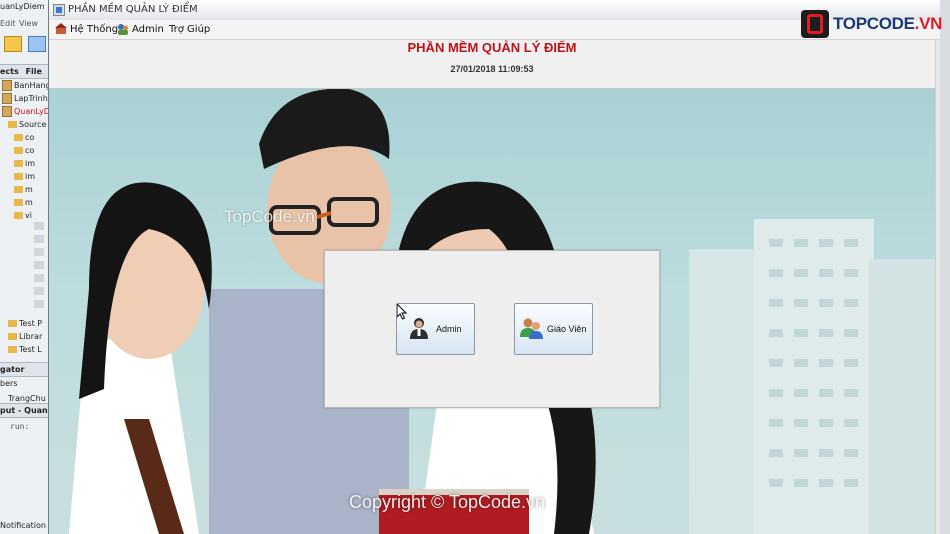  Describe the element at coordinates (20, 426) in the screenshot. I see `ide-output-line: run:` at that location.